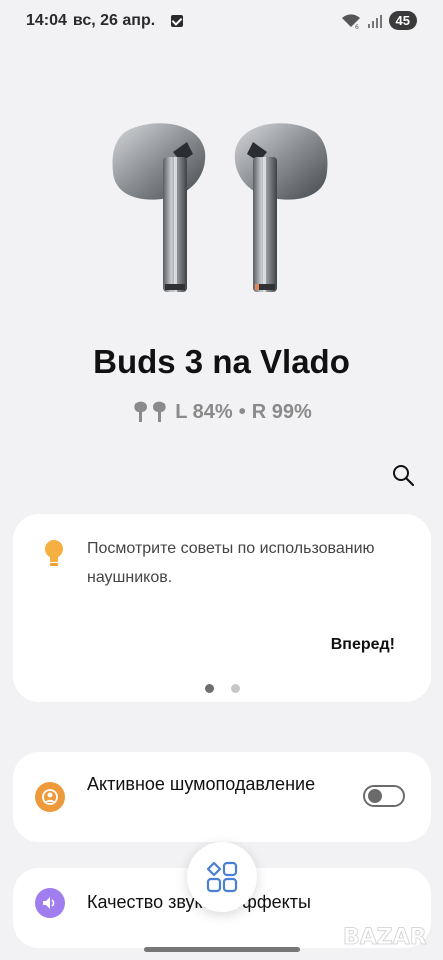 The image size is (443, 960). What do you see at coordinates (177, 21) in the screenshot?
I see `notification-check-icon` at bounding box center [177, 21].